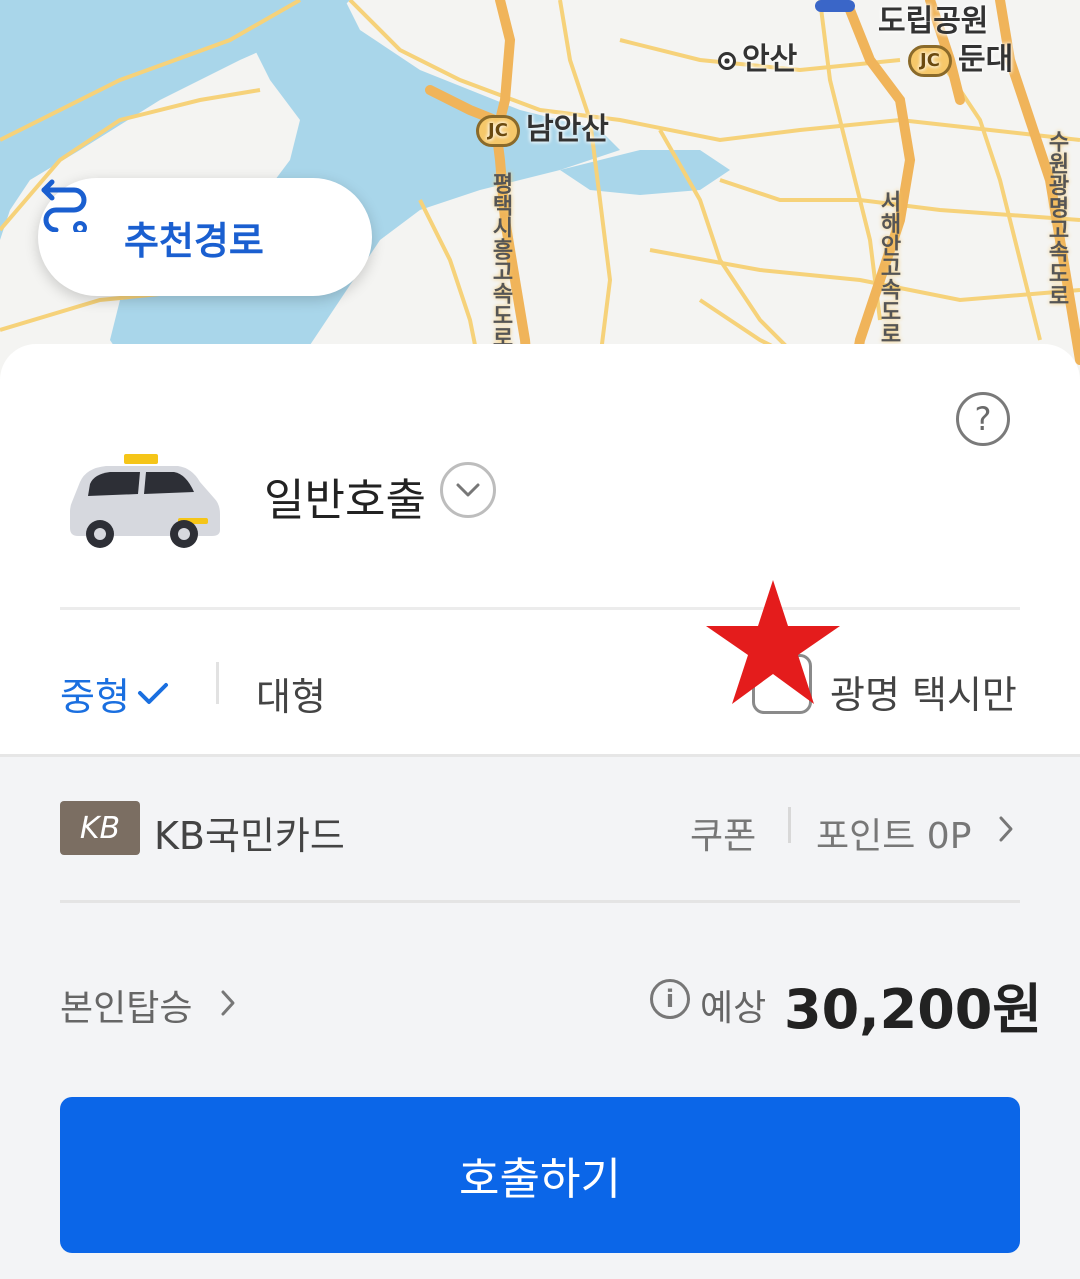 The image size is (1080, 1279). What do you see at coordinates (888, 267) in the screenshot?
I see `road-label-seohaean: 서해안고속도로` at bounding box center [888, 267].